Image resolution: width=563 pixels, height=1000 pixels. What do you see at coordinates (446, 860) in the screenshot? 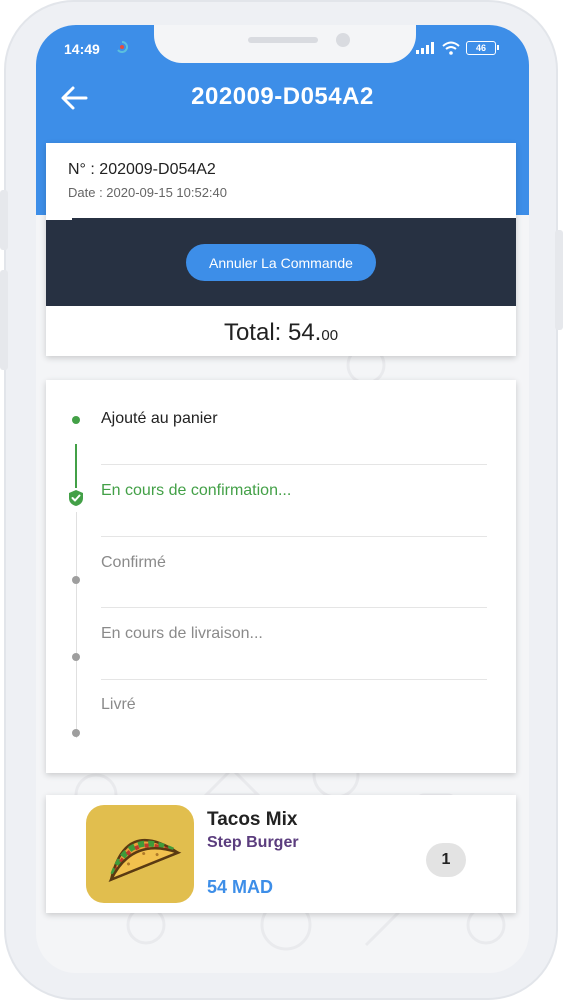
I see `quantity-badge: 1` at bounding box center [446, 860].